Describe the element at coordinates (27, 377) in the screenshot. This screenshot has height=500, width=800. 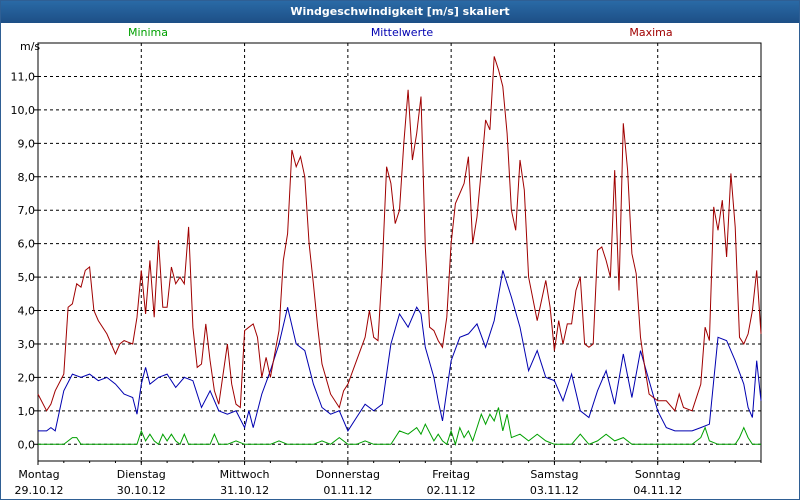
I see `y-tick-label: 2,0` at that location.